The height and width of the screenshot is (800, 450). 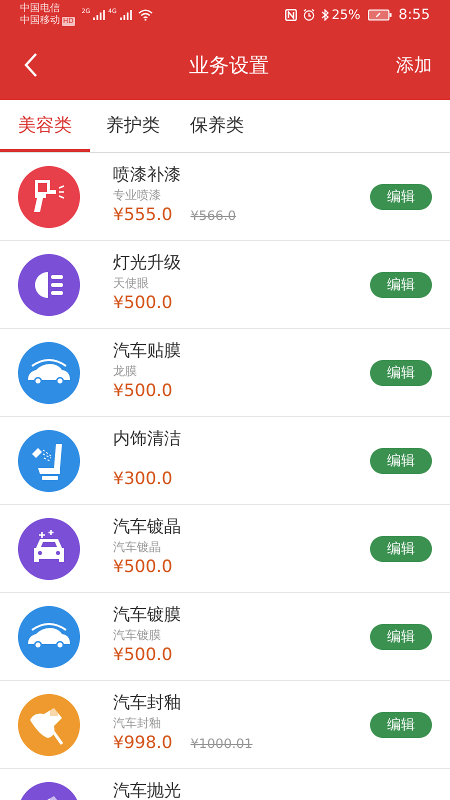 I want to click on service-description: 龙膜, so click(x=125, y=371).